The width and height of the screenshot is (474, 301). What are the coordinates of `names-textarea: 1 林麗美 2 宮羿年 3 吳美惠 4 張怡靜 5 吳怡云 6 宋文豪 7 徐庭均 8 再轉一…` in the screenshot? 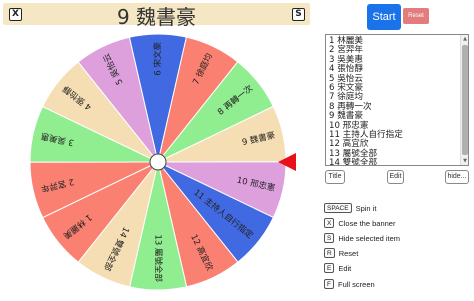 It's located at (397, 100).